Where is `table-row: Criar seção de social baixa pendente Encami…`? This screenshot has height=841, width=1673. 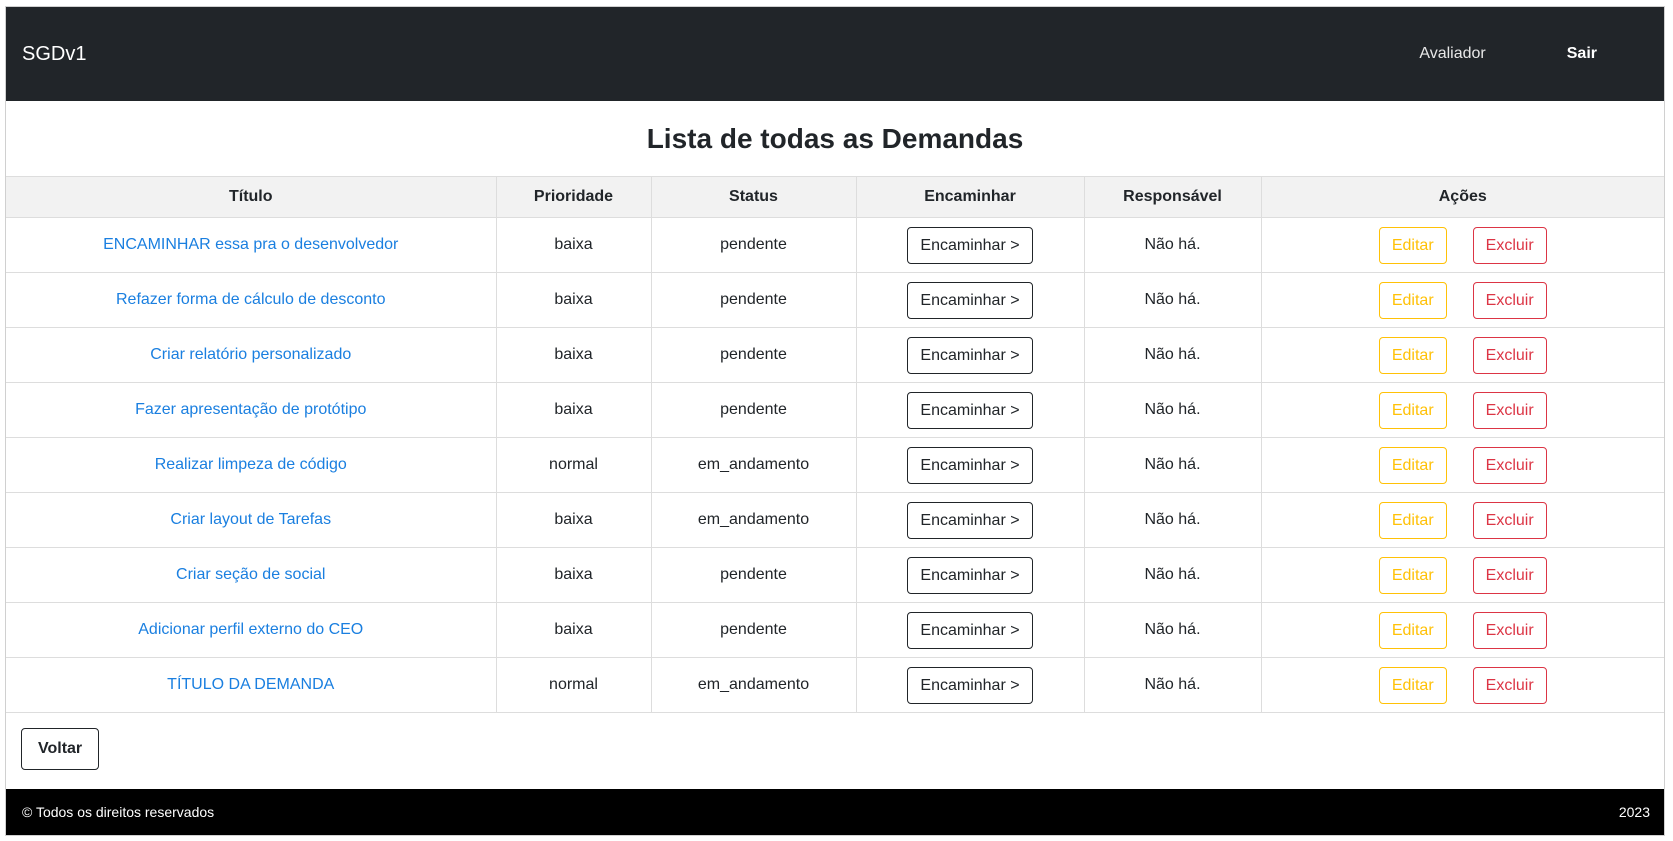
table-row: Criar seção de social baixa pendente Encami… is located at coordinates (835, 575).